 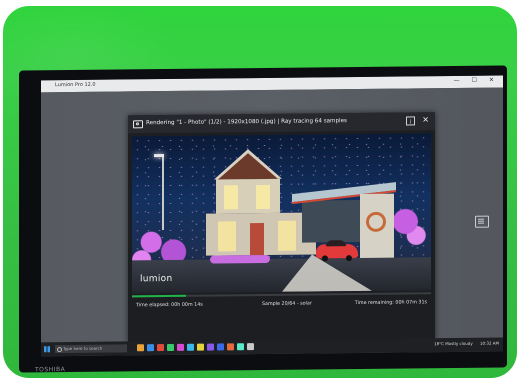 I want to click on close-icon: ✕, so click(x=425, y=119).